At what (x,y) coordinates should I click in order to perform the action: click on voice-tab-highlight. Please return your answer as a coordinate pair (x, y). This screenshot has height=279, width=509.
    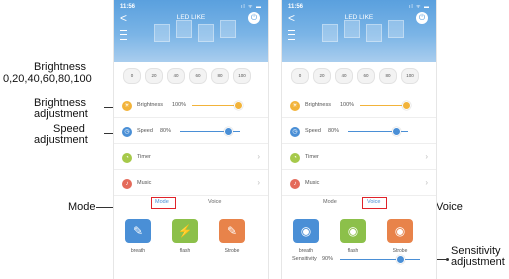
    Looking at the image, I should click on (374, 203).